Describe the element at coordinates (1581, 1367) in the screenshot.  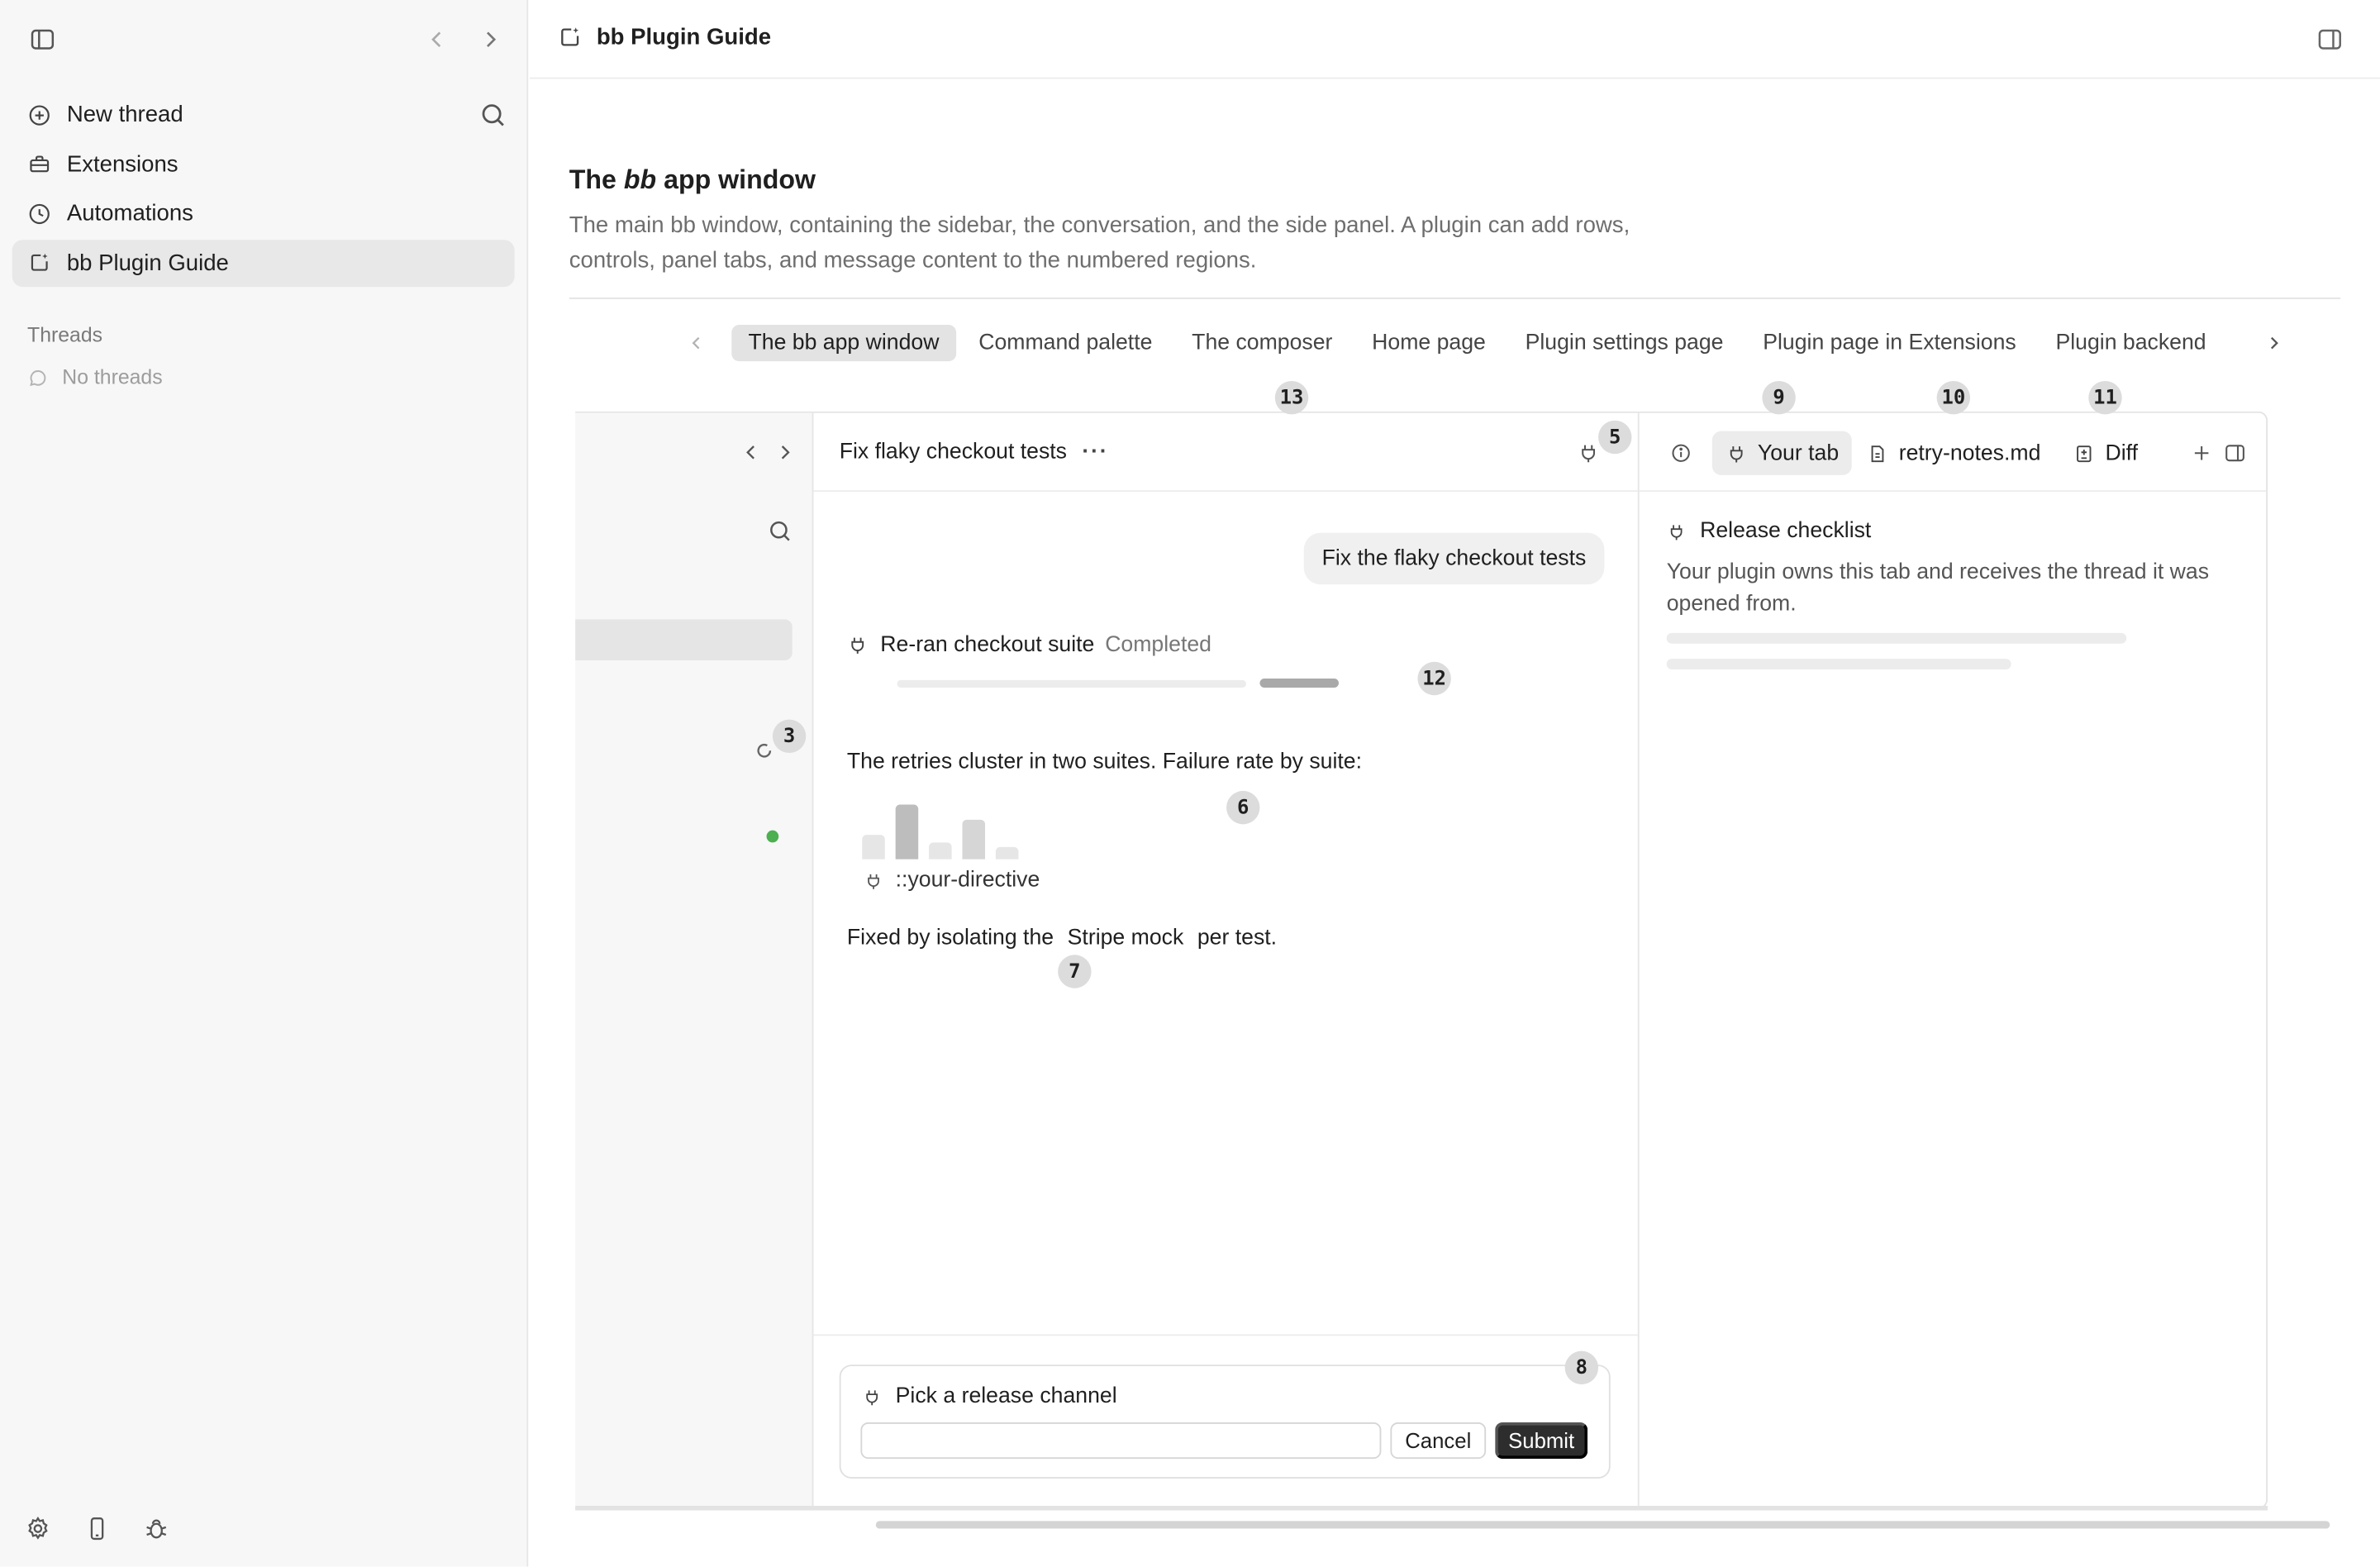
I see `region-badge-8: 8` at that location.